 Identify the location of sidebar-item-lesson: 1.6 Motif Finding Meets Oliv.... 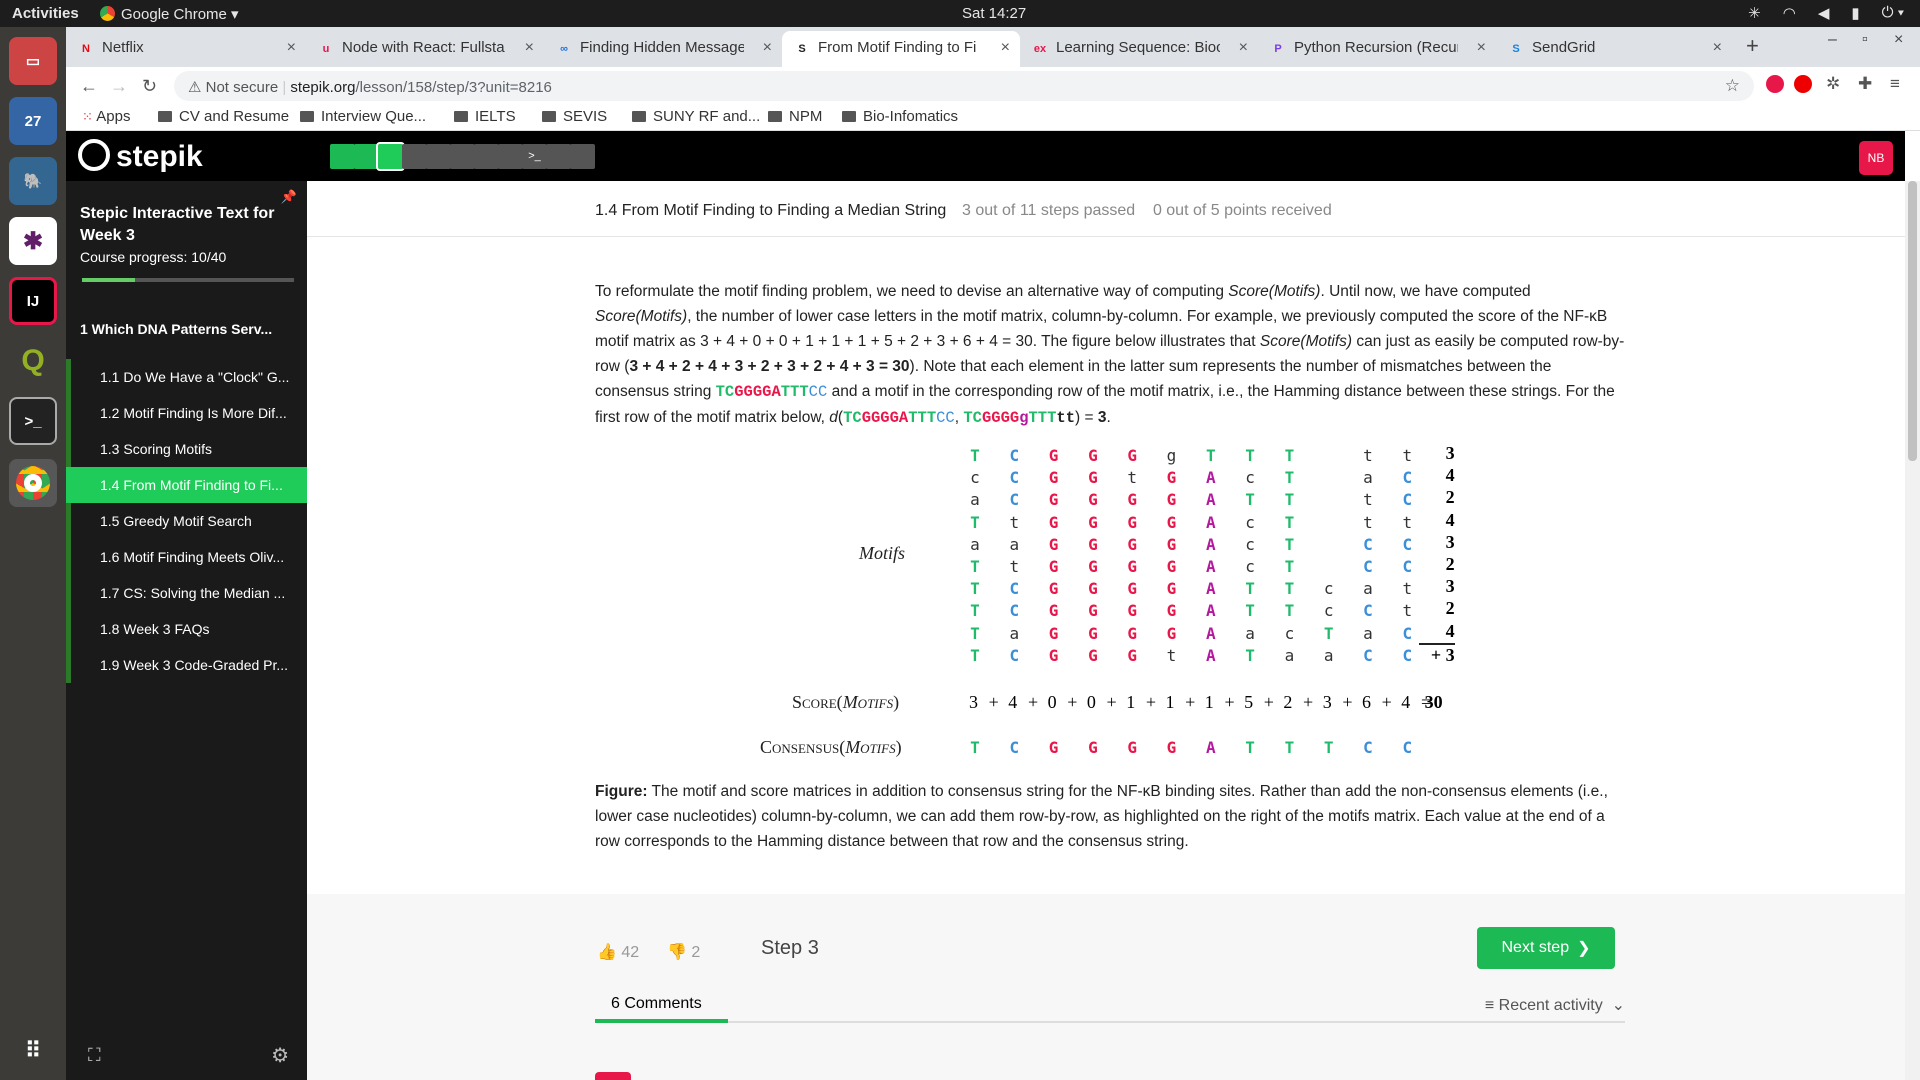
(186, 557).